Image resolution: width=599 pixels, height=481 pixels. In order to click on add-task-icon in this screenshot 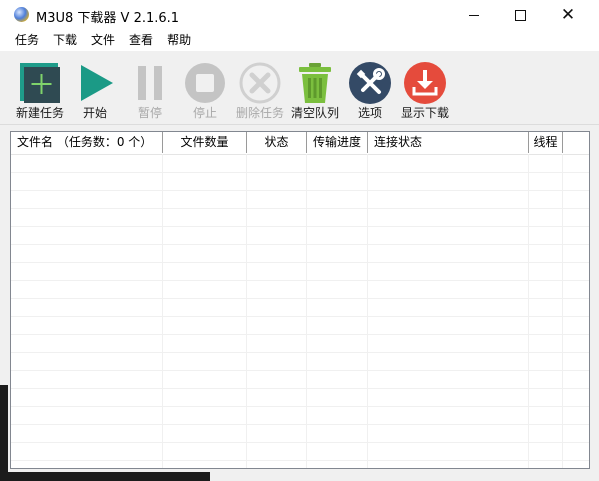, I will do `click(40, 83)`.